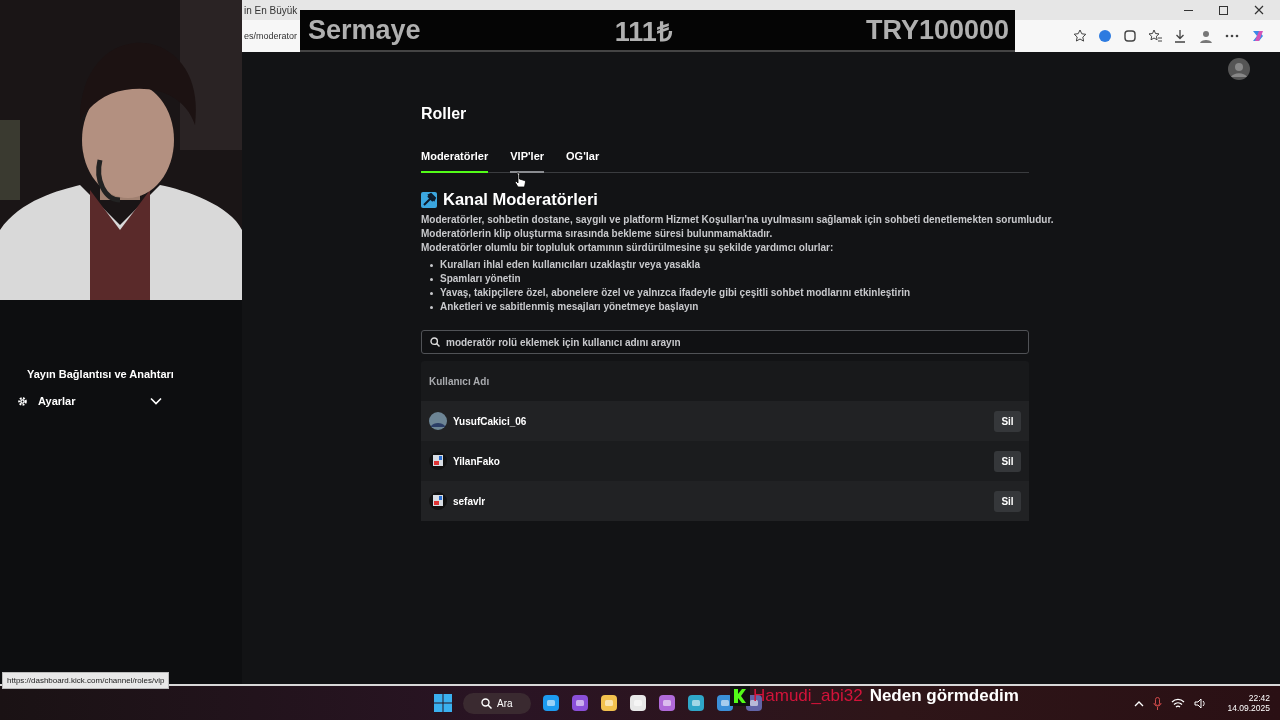 The image size is (1280, 720). Describe the element at coordinates (490, 421) in the screenshot. I see `username: YusufCakici_06` at that location.